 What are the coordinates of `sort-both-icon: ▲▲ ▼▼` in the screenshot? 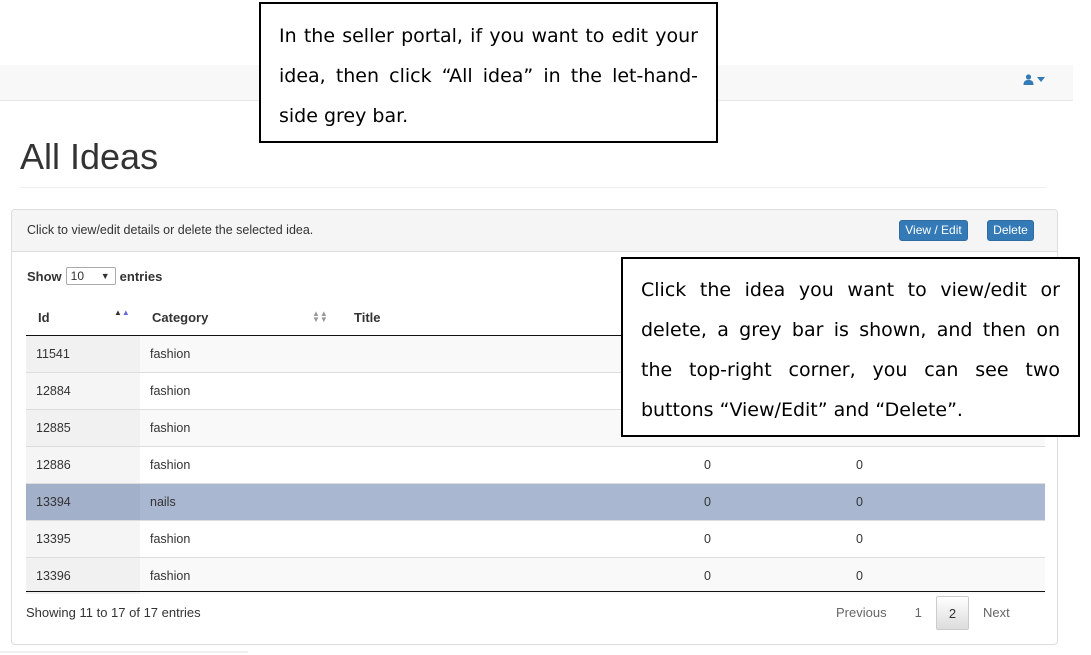 It's located at (320, 316).